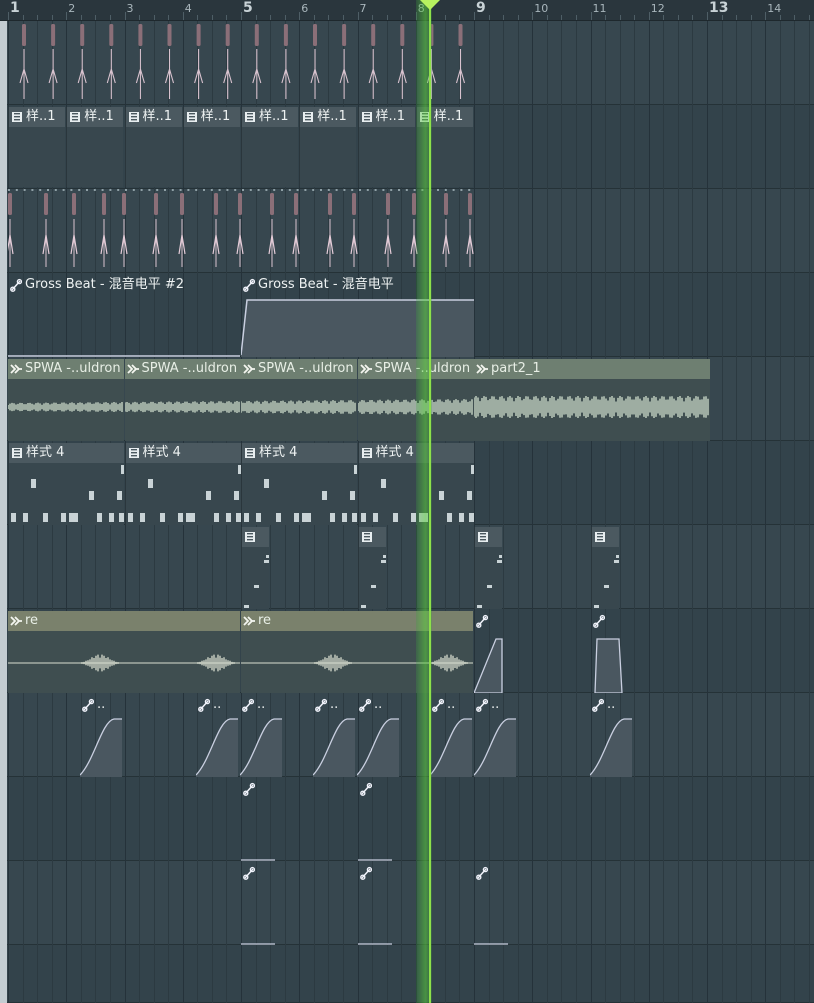 This screenshot has height=1003, width=814. What do you see at coordinates (157, 116) in the screenshot?
I see `clip-label: 样..1` at bounding box center [157, 116].